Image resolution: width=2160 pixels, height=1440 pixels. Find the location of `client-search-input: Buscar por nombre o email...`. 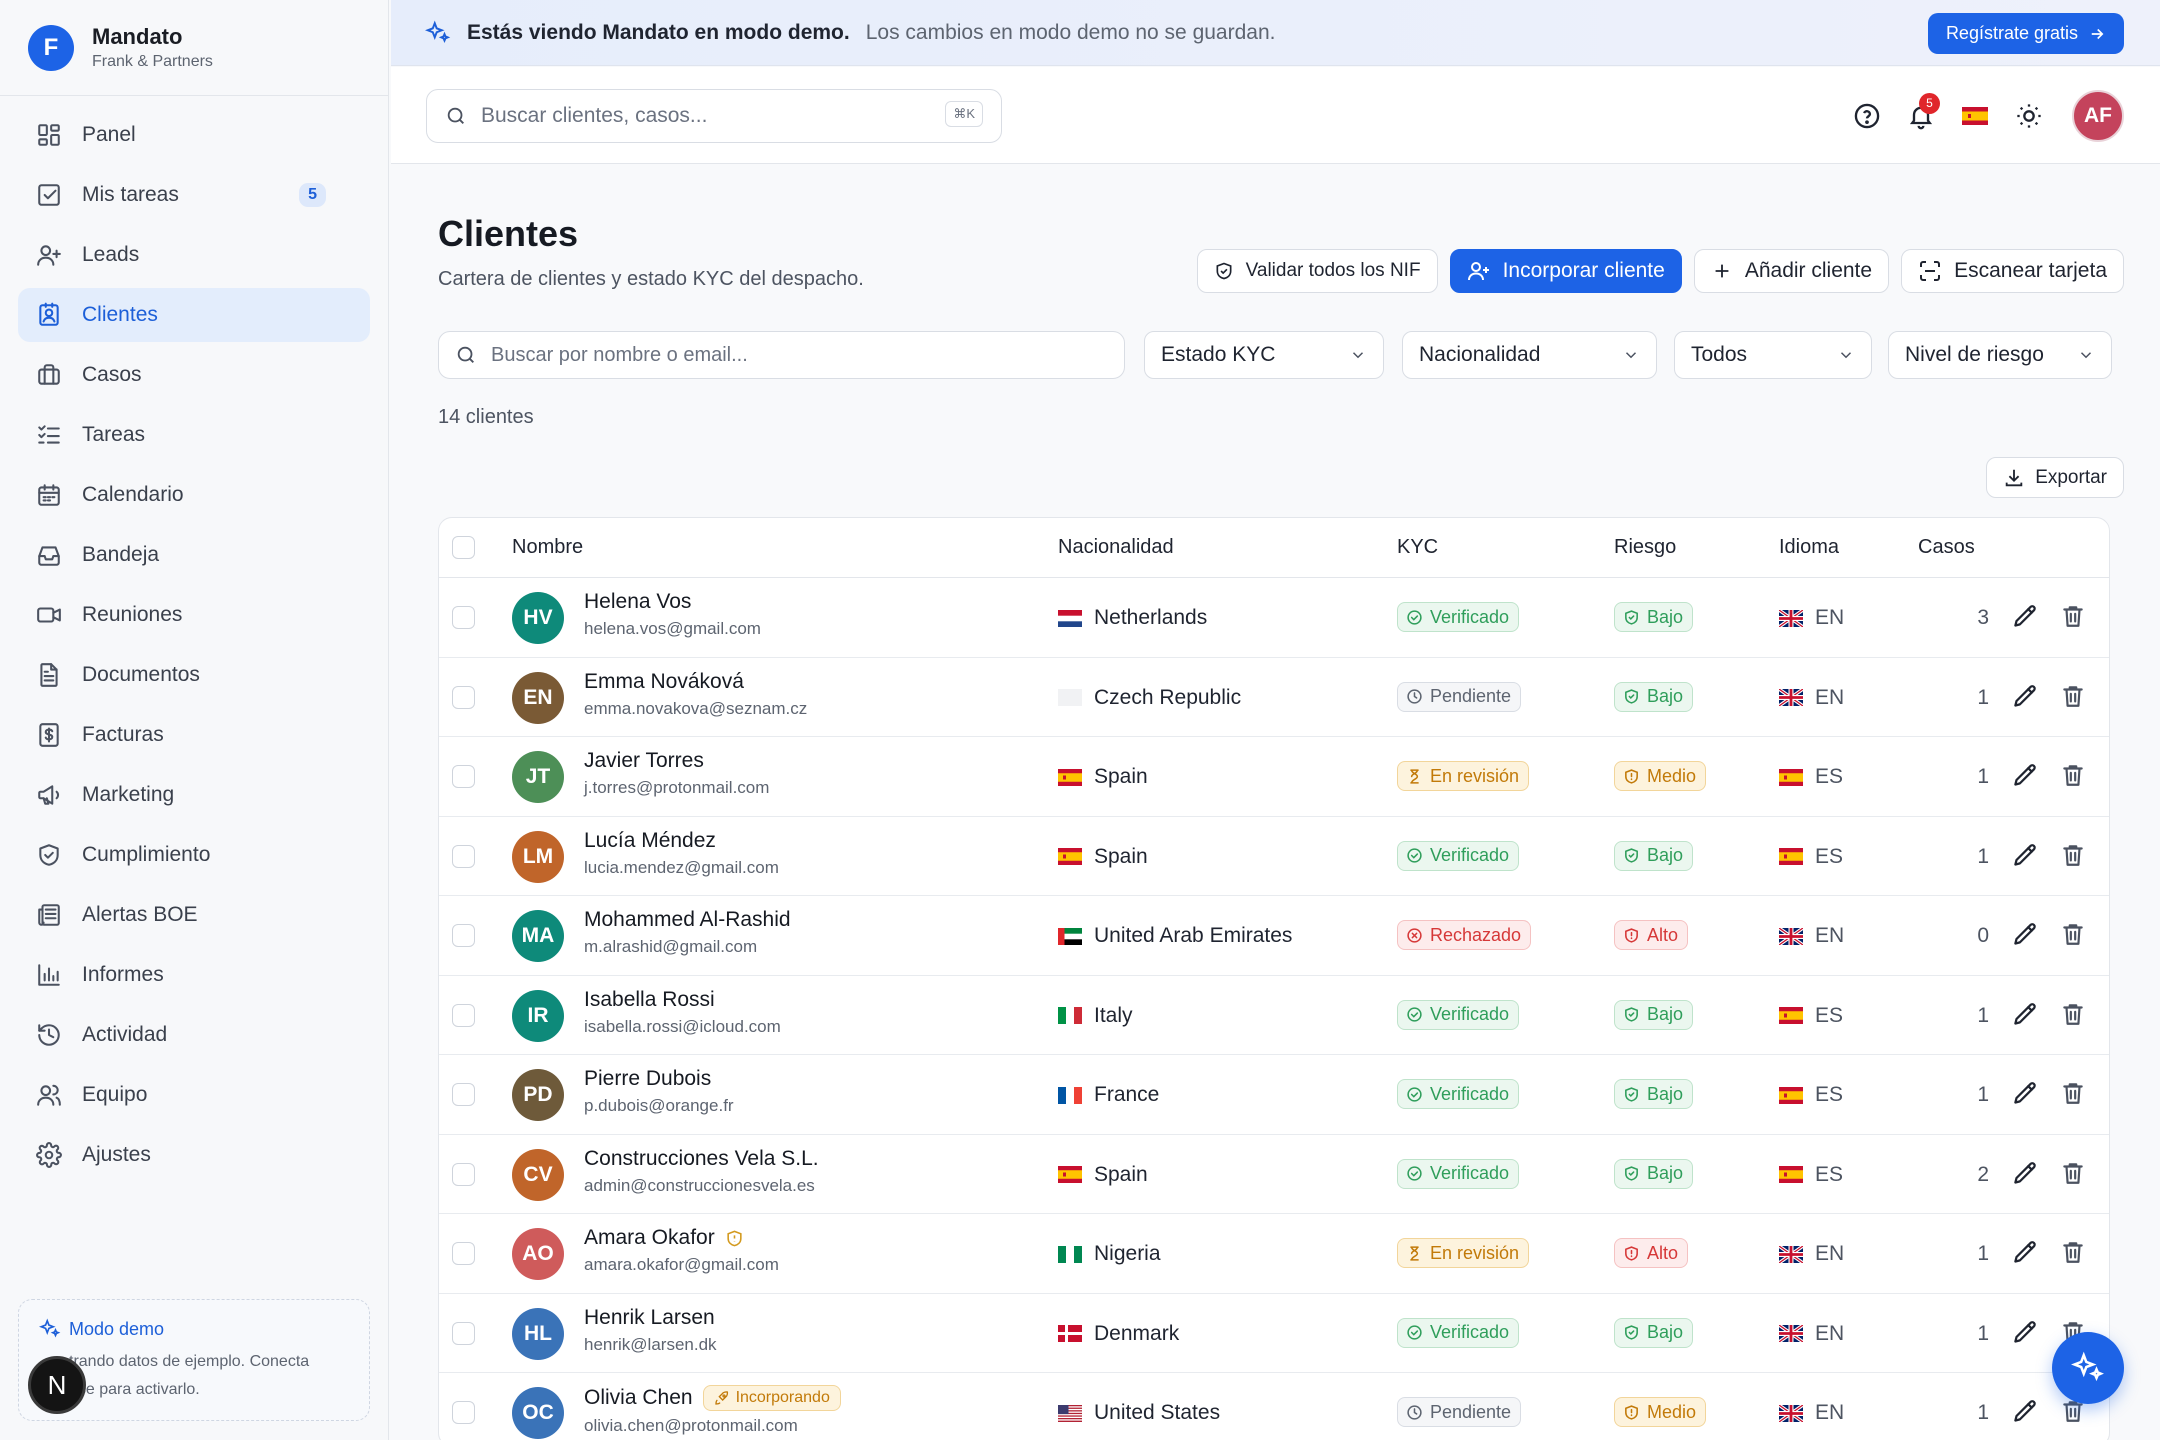

client-search-input: Buscar por nombre o email... is located at coordinates (781, 355).